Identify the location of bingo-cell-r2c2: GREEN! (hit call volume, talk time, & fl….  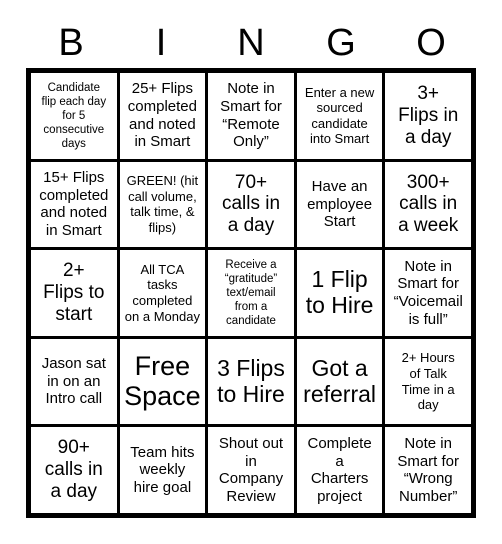
(162, 204).